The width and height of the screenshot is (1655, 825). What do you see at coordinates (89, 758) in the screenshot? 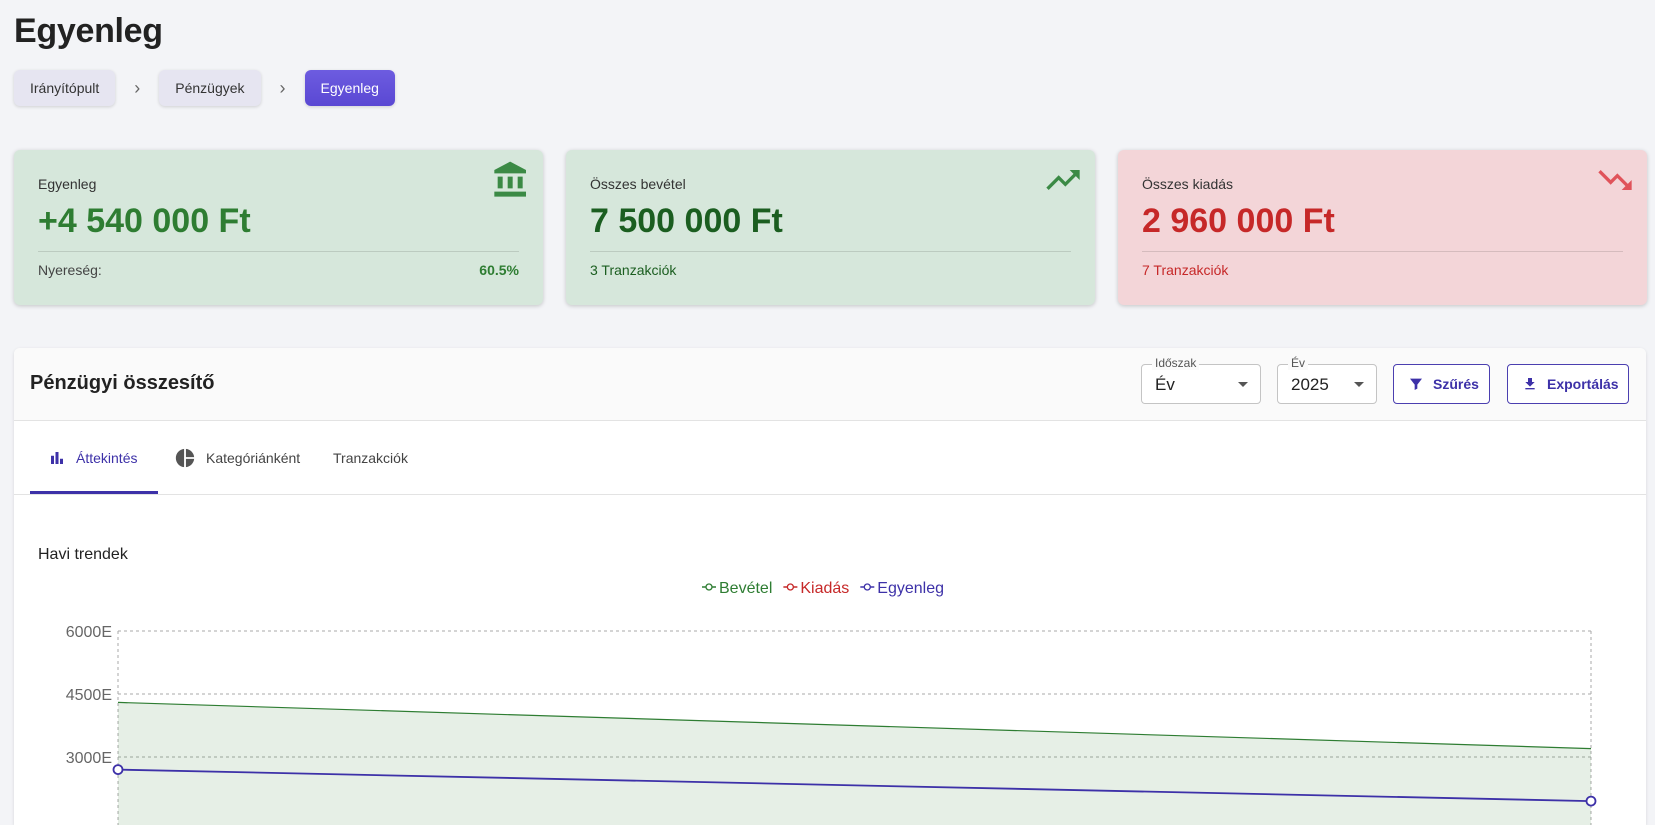
I see `y-tick-label: 3000E` at bounding box center [89, 758].